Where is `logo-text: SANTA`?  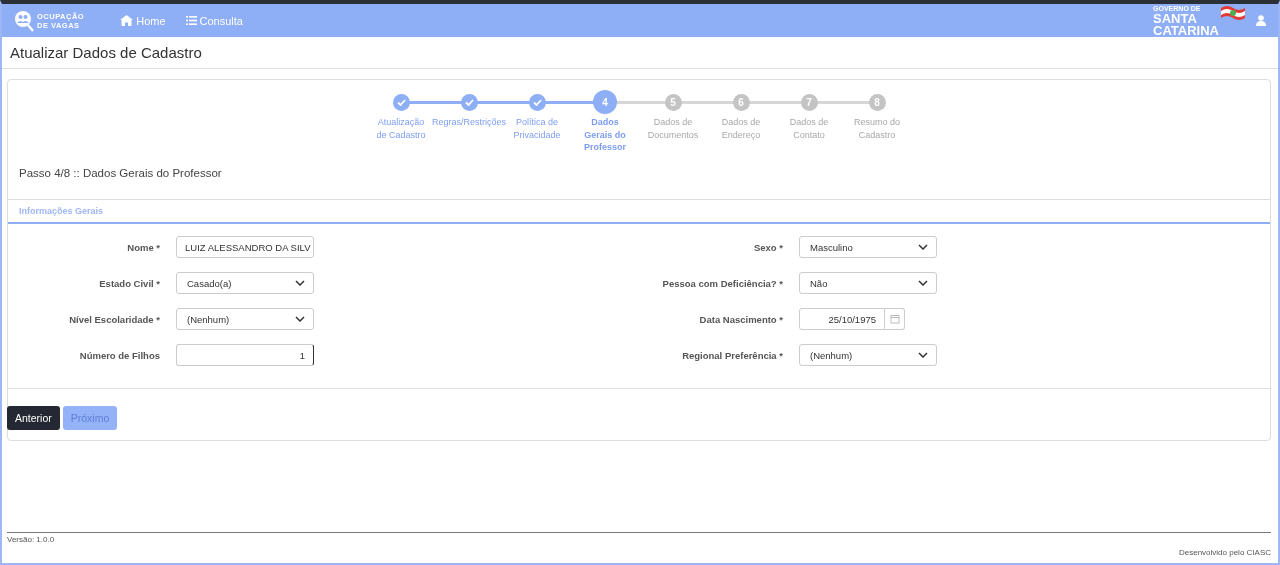
logo-text: SANTA is located at coordinates (1175, 18).